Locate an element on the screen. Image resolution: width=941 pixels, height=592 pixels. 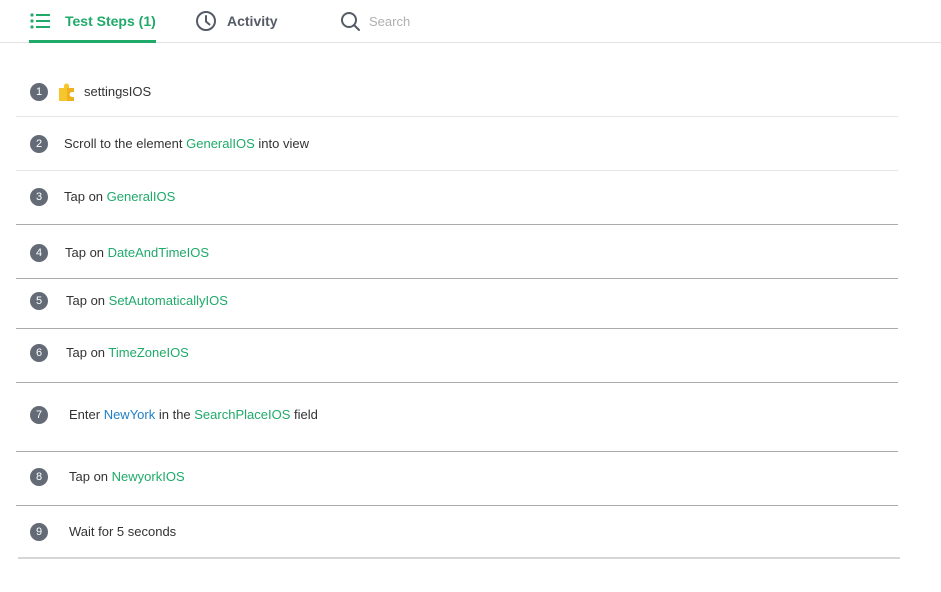
step-description: Tap on NewyorkIOS is located at coordinates (127, 476).